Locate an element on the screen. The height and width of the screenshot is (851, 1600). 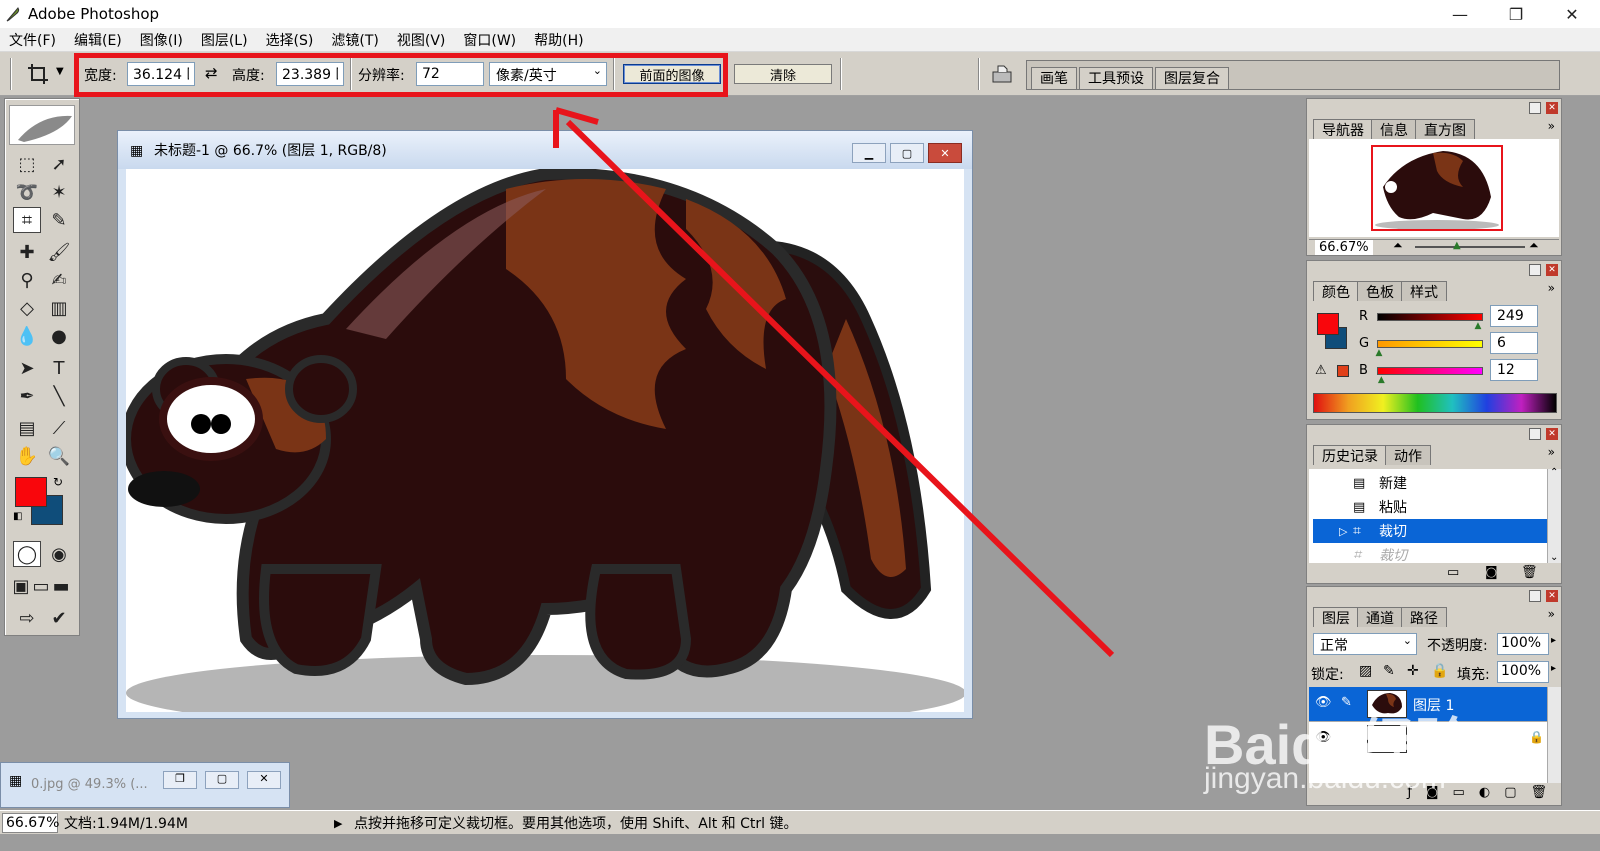
menu-edit: 编辑(E) is located at coordinates (98, 40).